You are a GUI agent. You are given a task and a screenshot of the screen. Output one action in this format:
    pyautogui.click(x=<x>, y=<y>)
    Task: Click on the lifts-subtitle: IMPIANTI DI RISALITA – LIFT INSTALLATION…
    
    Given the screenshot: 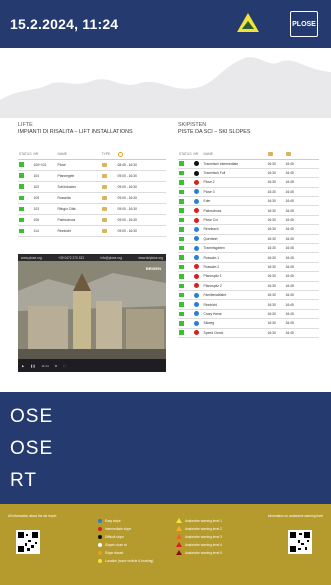 What is the action you would take?
    pyautogui.click(x=75, y=132)
    